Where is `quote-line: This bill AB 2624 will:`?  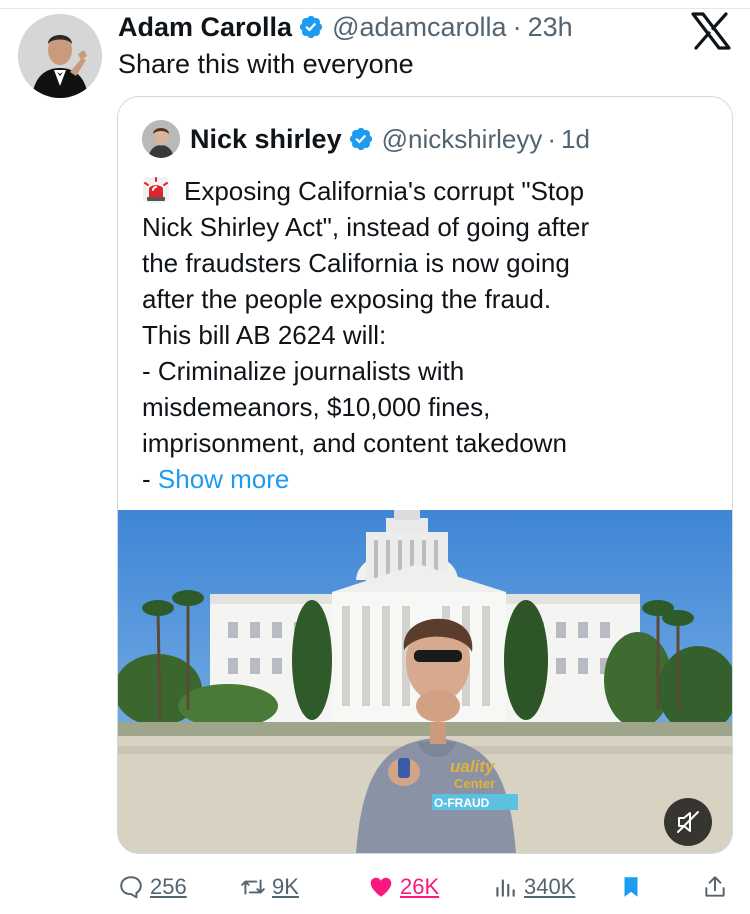 quote-line: This bill AB 2624 will: is located at coordinates (264, 335).